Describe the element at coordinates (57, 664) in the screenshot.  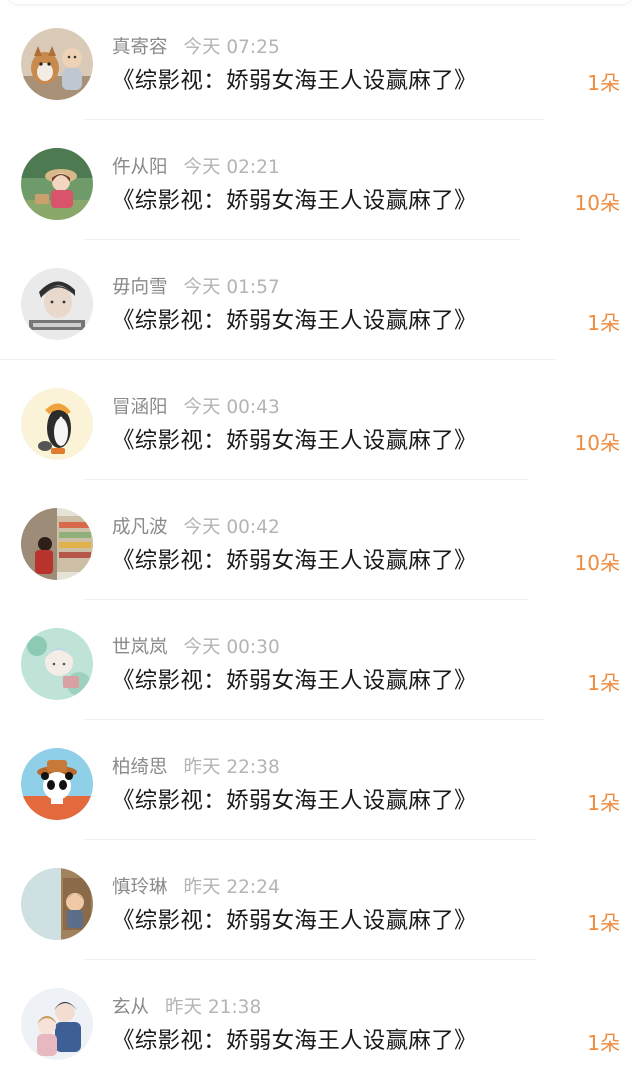
I see `floral-illustration-avatar` at that location.